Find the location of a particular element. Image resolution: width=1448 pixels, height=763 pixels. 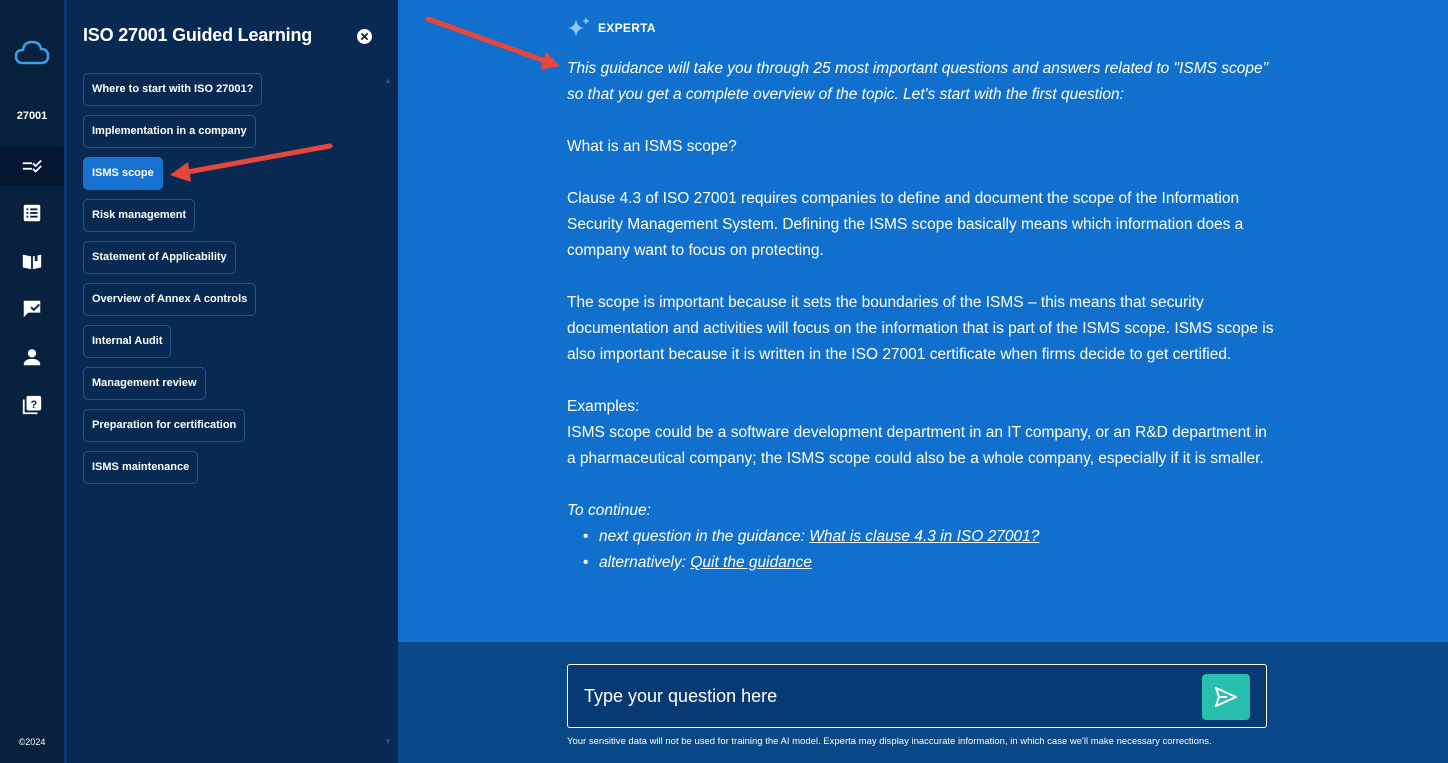

send-icon is located at coordinates (1226, 697).